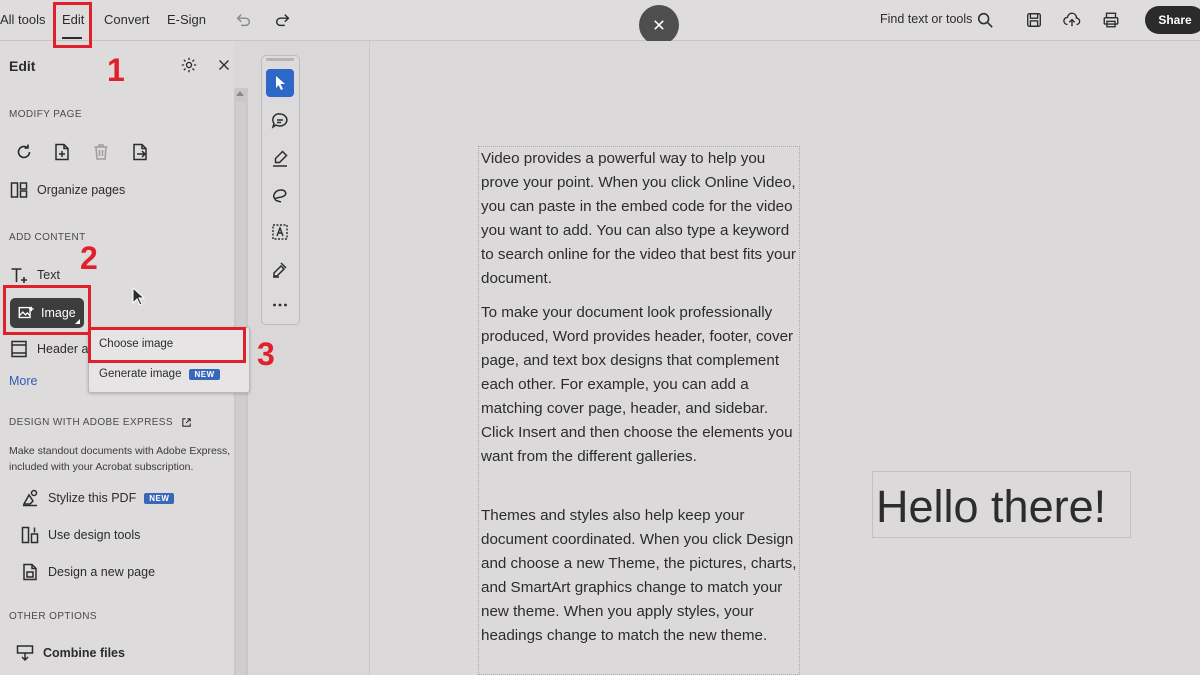 This screenshot has height=675, width=1200. I want to click on highlight-pen-icon, so click(280, 158).